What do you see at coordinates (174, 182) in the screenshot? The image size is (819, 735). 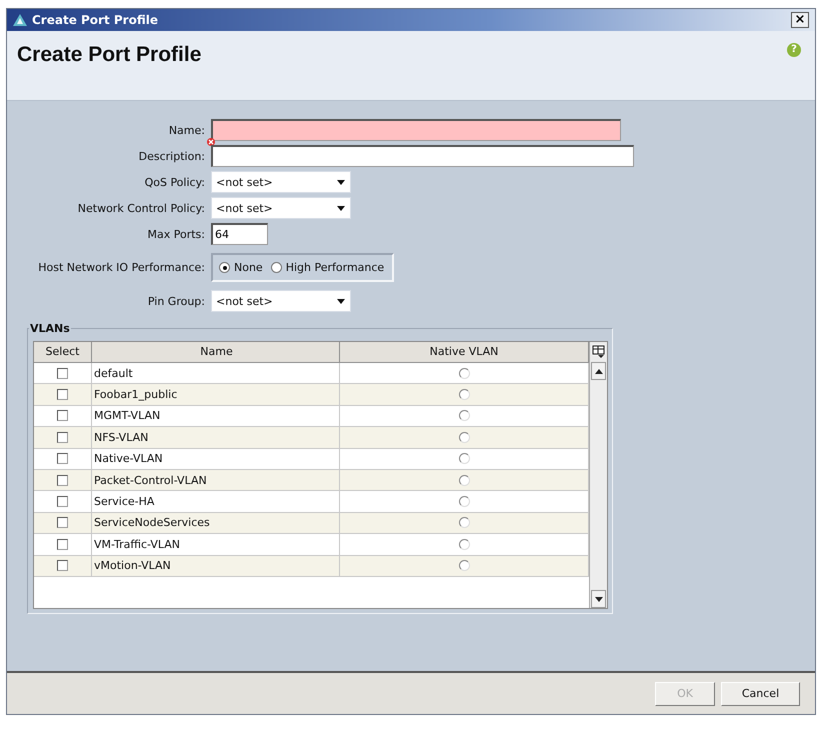 I see `field-label: QoS Policy:` at bounding box center [174, 182].